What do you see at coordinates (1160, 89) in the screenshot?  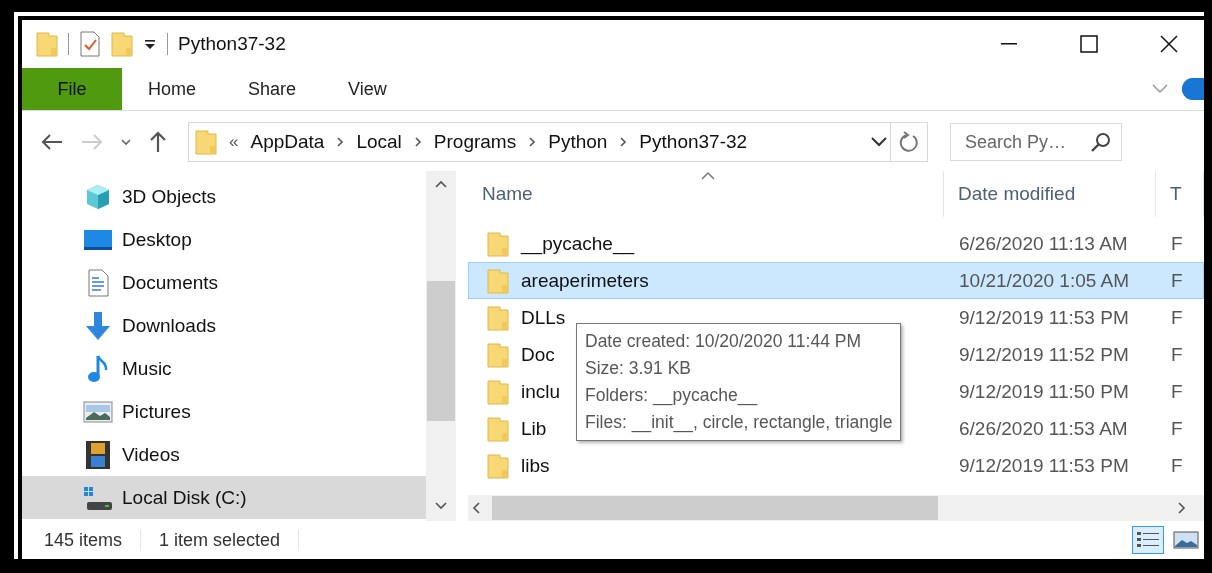 I see `expand-ribbon-icon` at bounding box center [1160, 89].